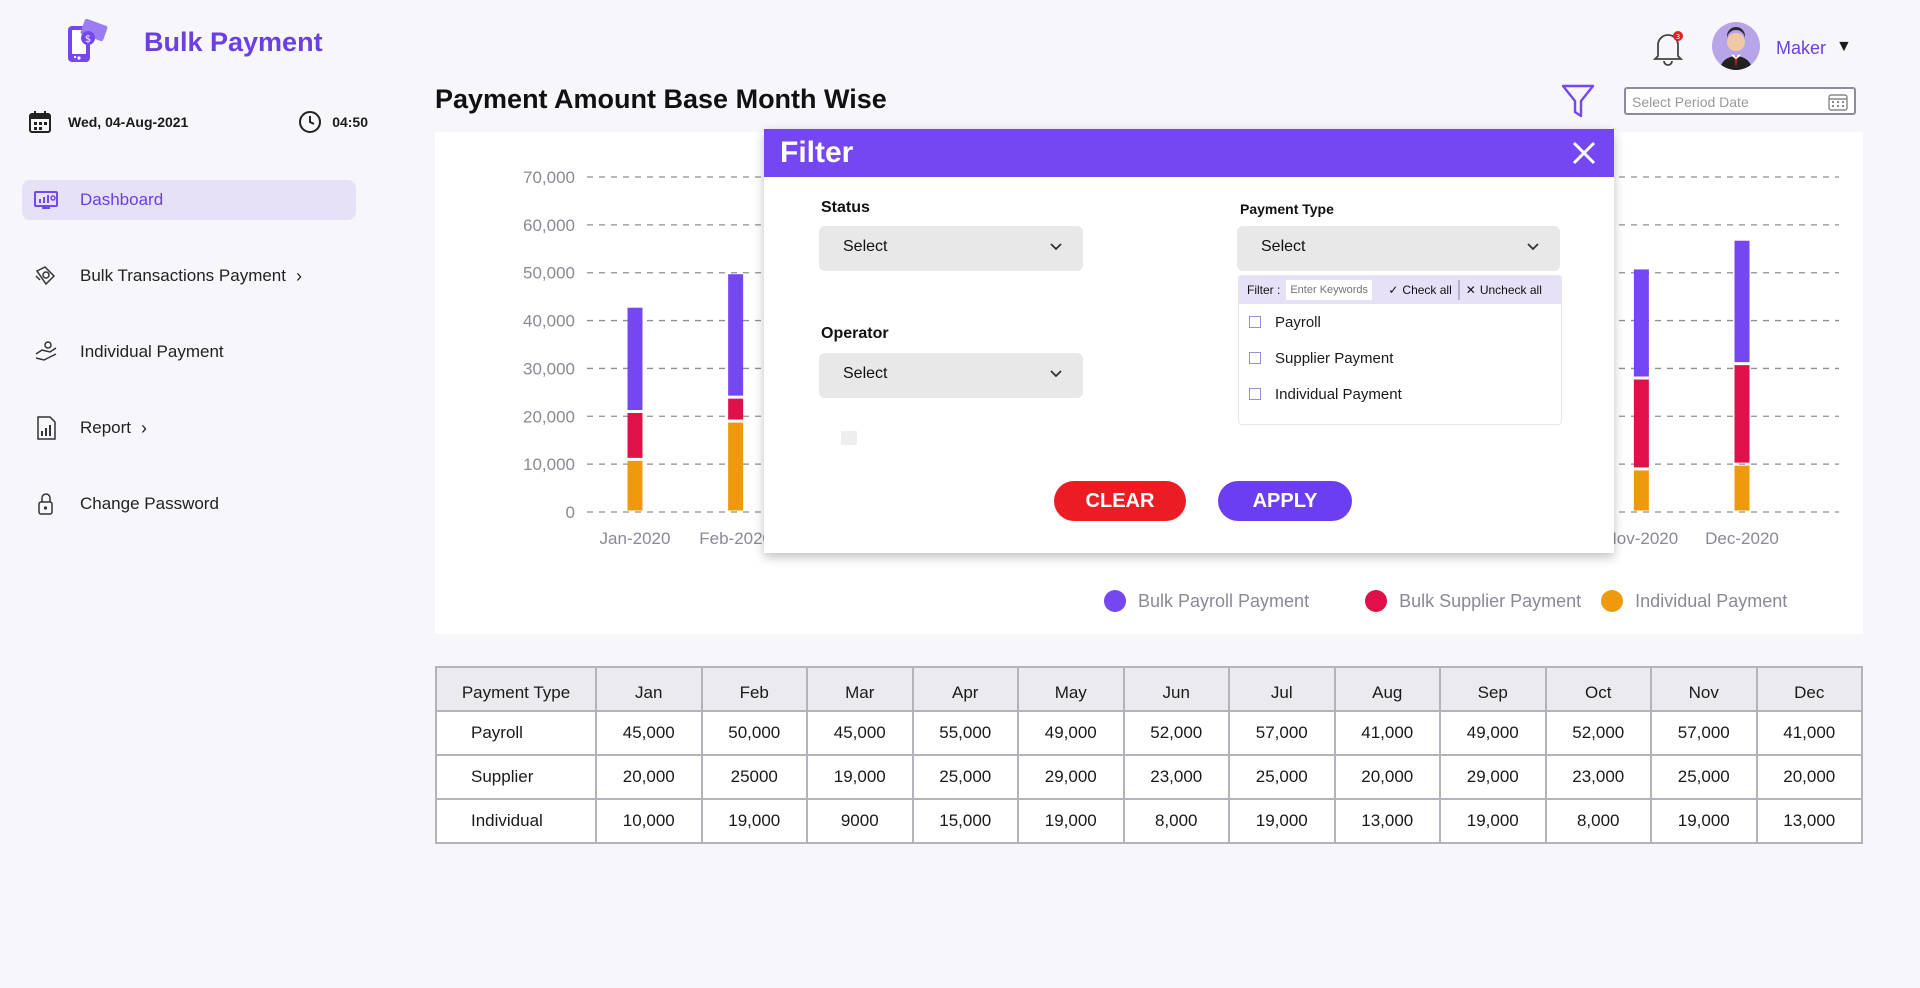  I want to click on legend-item: Individual Payment, so click(1694, 601).